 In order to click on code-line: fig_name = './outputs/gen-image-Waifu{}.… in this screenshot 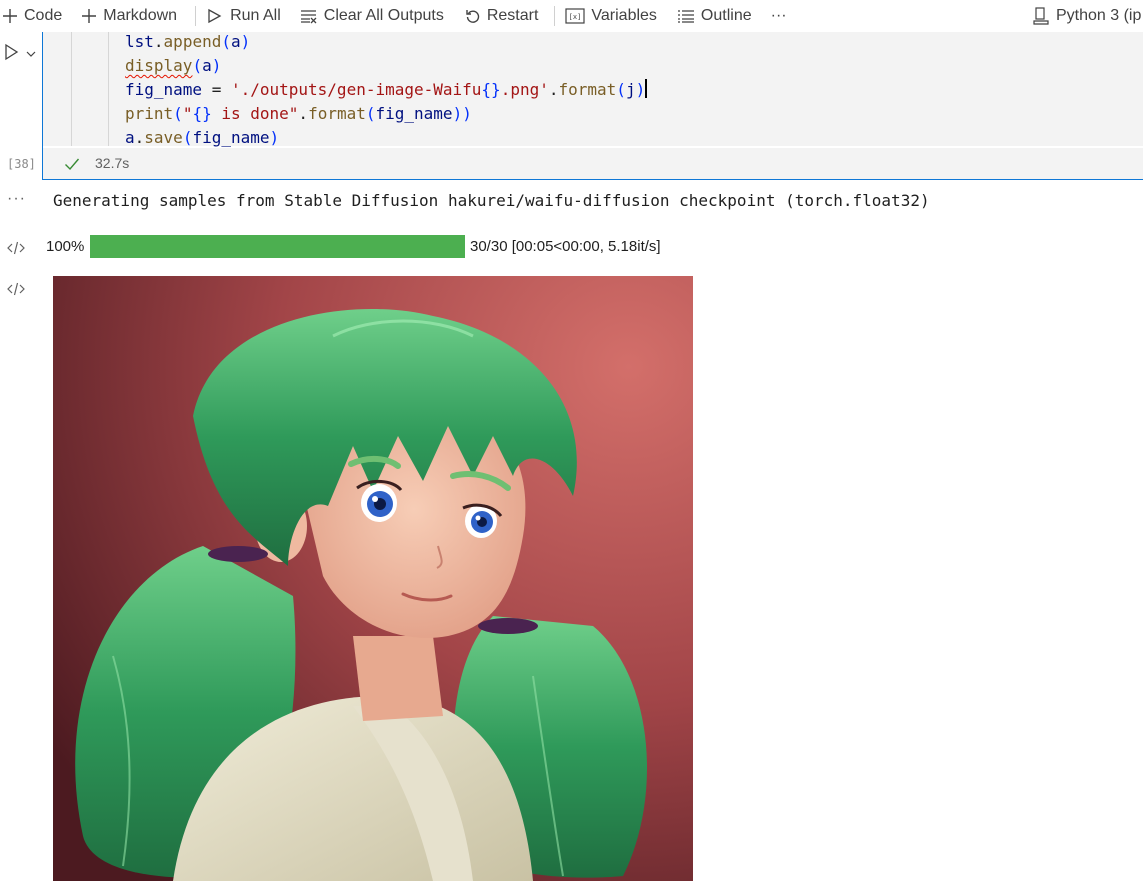, I will do `click(386, 90)`.